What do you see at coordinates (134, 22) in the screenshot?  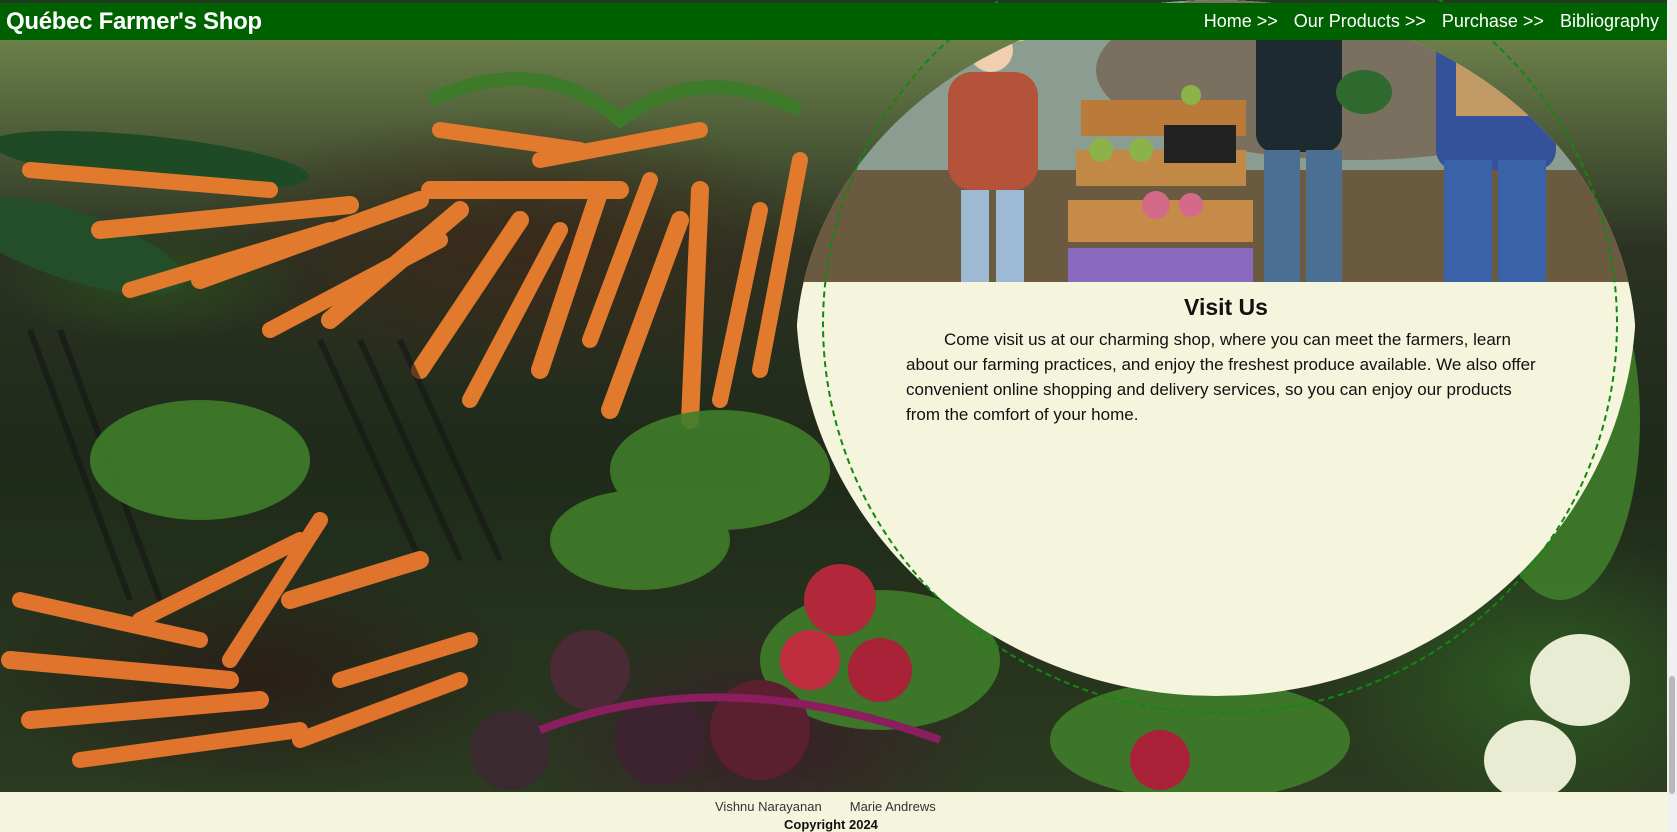 I see `site-brand: Québec Farmer's Shop` at bounding box center [134, 22].